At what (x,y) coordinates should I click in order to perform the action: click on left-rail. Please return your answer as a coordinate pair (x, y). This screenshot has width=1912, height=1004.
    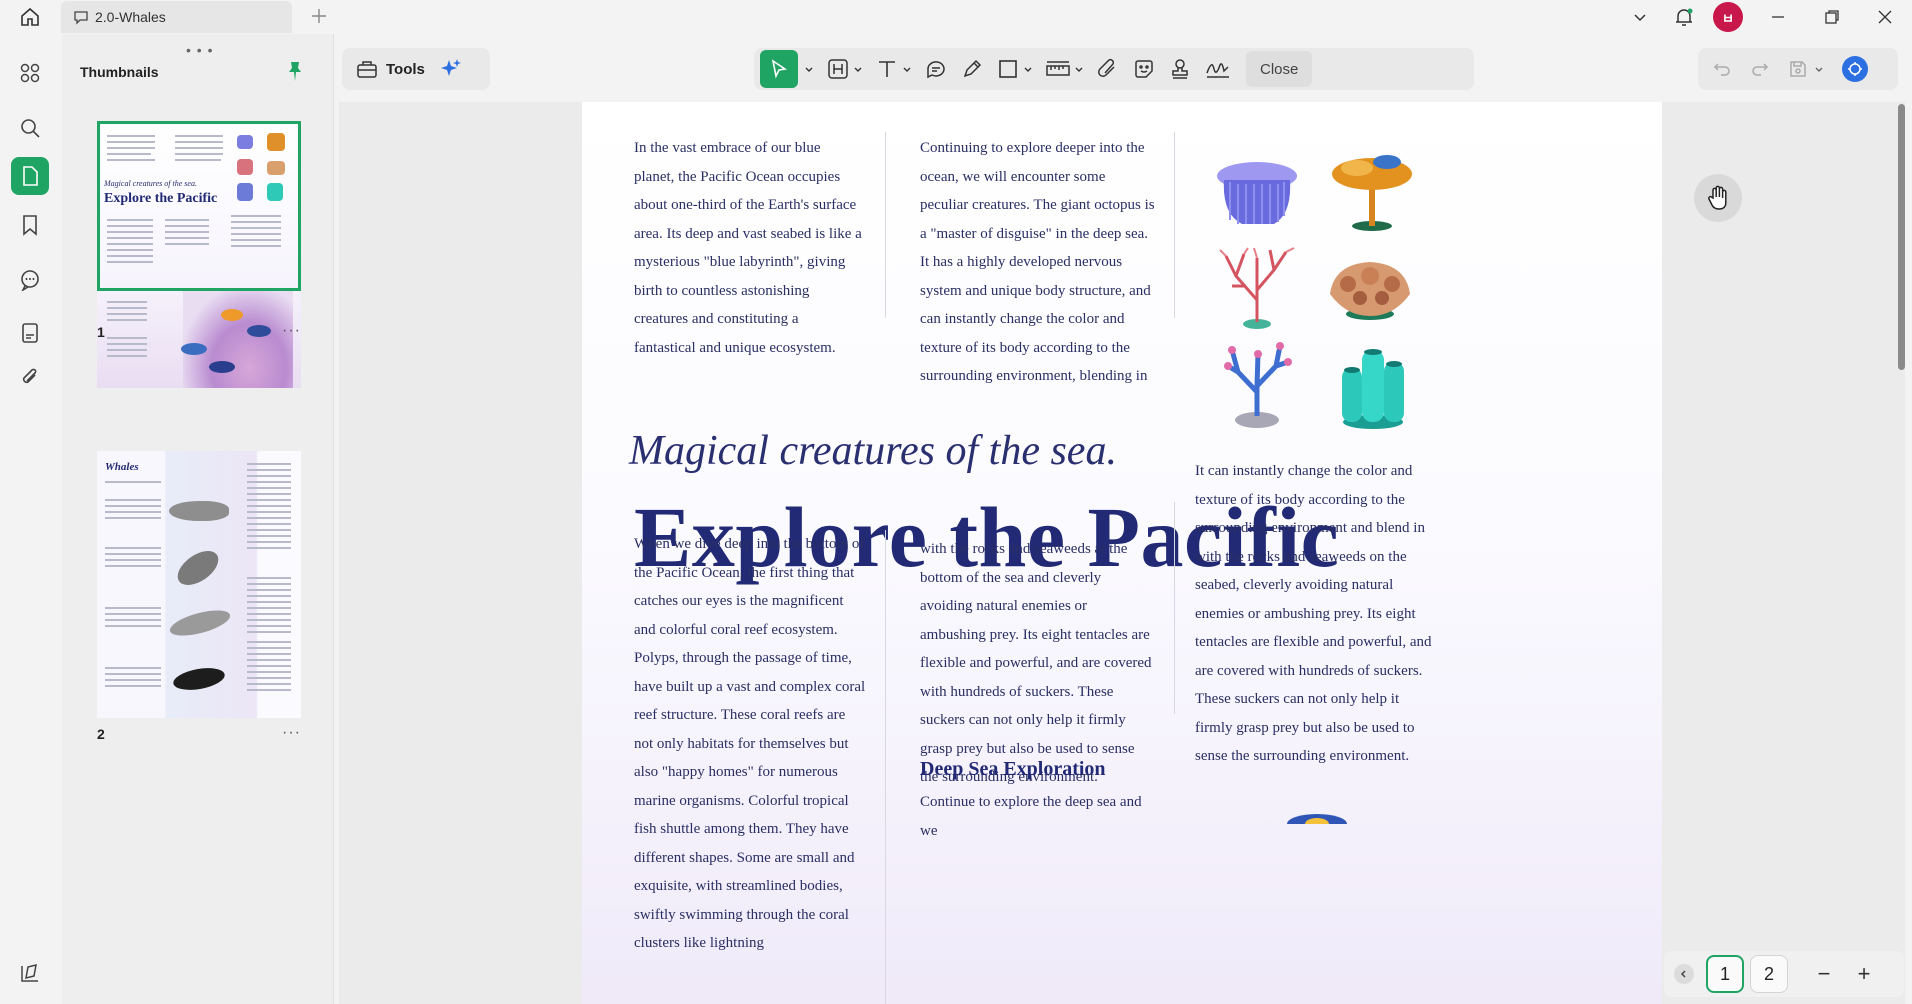
    Looking at the image, I should click on (31, 519).